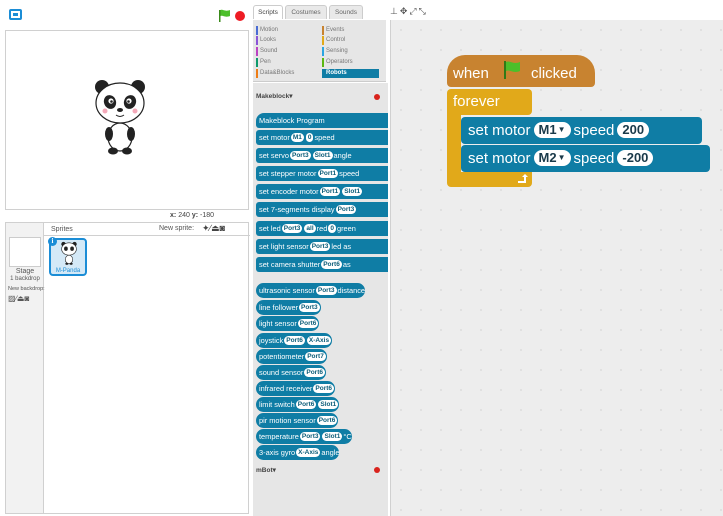 This screenshot has width=723, height=516. What do you see at coordinates (552, 158) in the screenshot?
I see `motor-dropdown: M2▼` at bounding box center [552, 158].